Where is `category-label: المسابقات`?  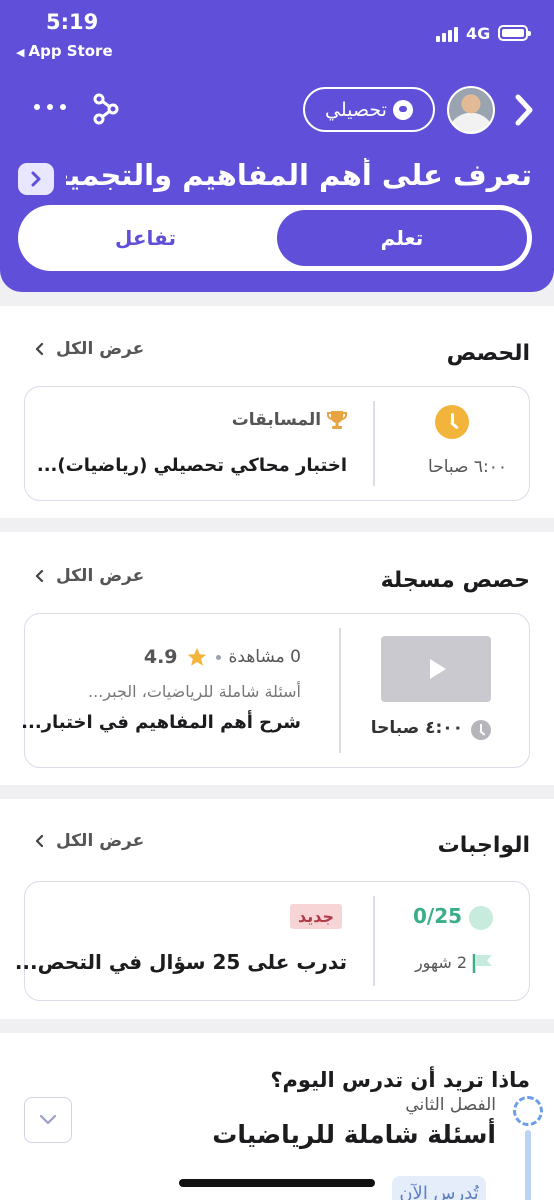
category-label: المسابقات is located at coordinates (276, 420).